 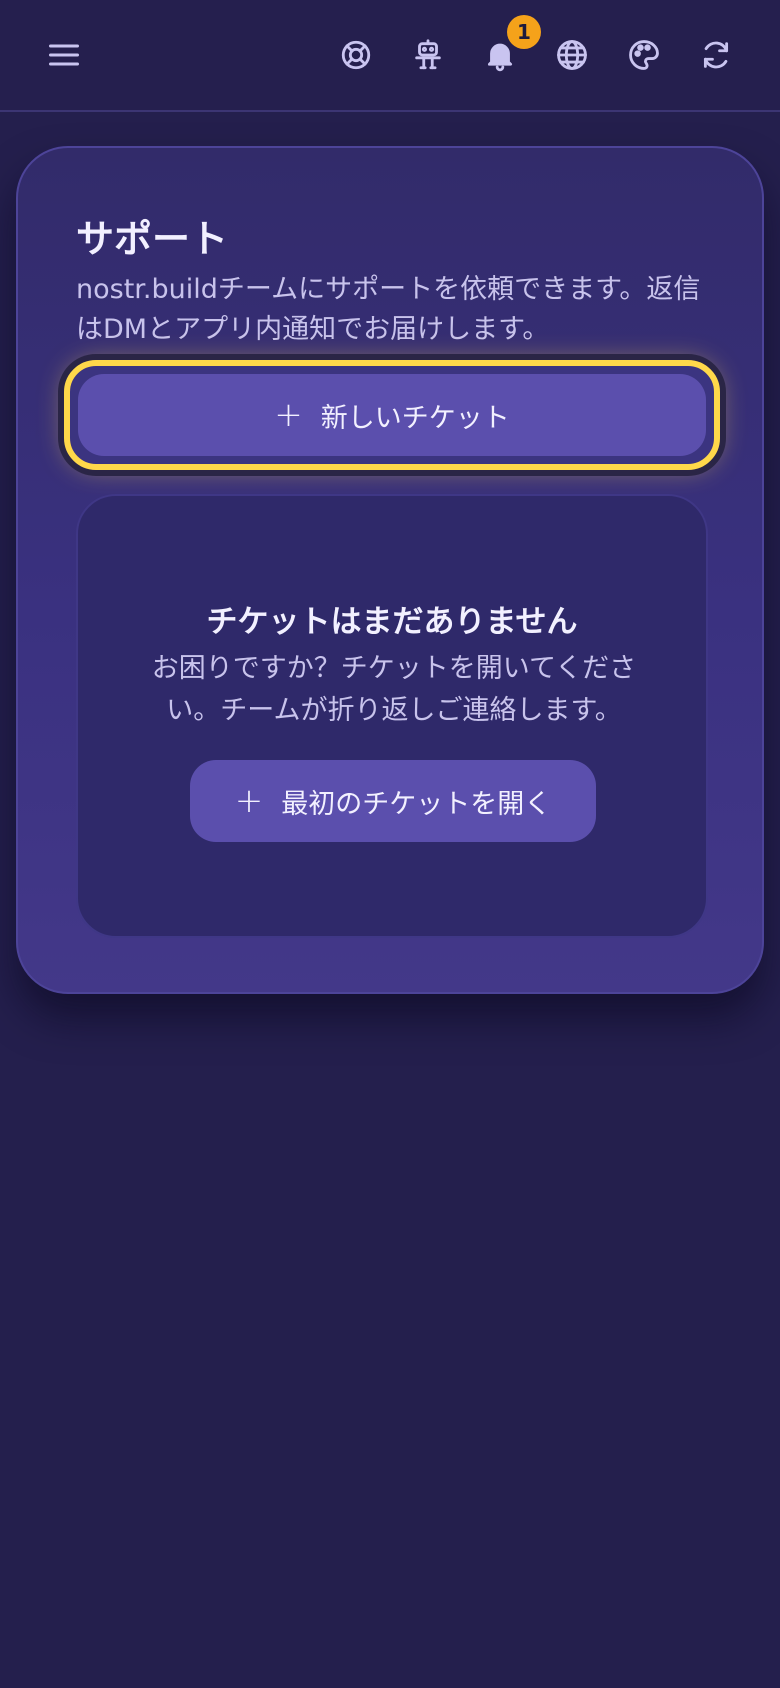 I want to click on refresh-icon, so click(x=716, y=55).